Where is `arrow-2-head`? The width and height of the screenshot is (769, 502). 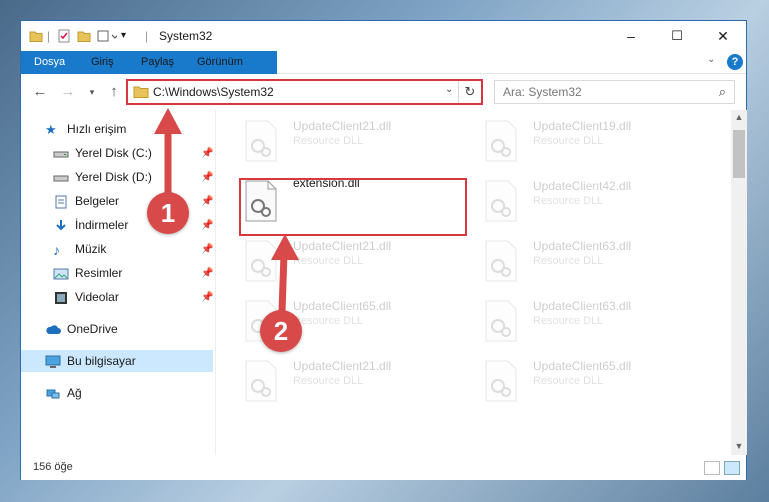
arrow-2-head is located at coordinates (285, 247).